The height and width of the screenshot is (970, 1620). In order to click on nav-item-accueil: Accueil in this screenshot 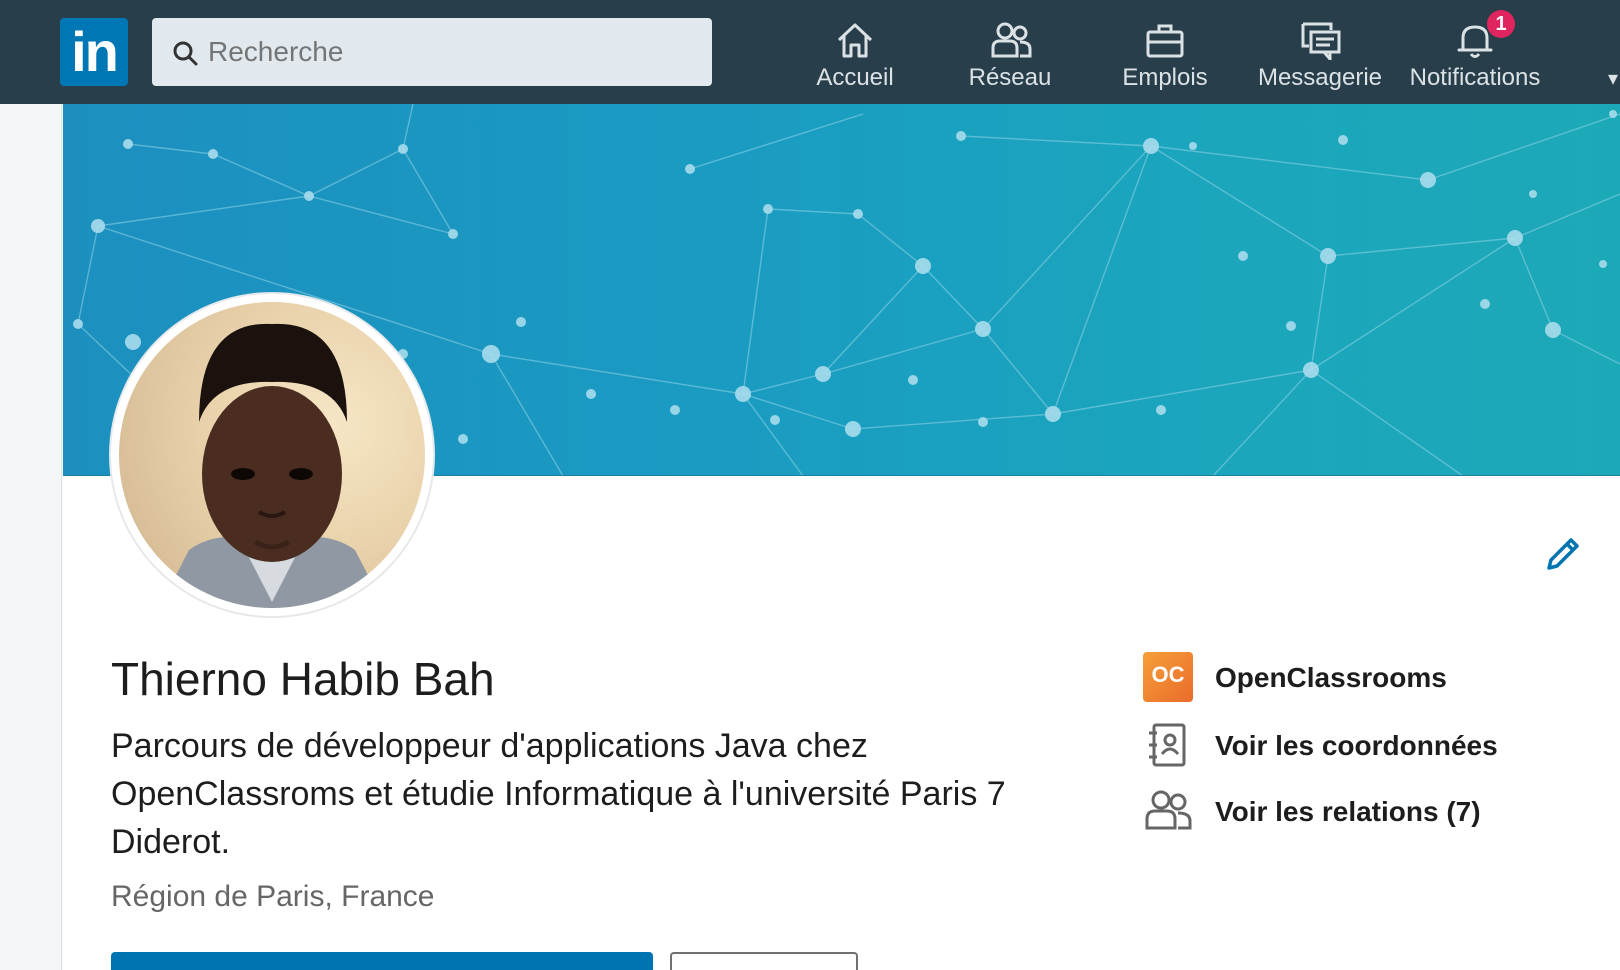, I will do `click(855, 52)`.